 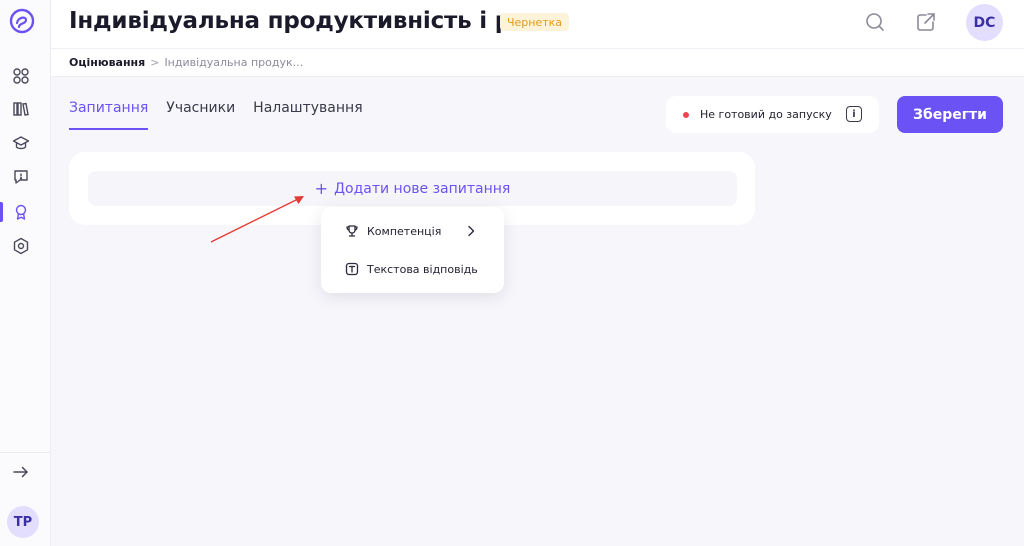 What do you see at coordinates (107, 62) in the screenshot?
I see `breadcrumb-root: Оцінювання` at bounding box center [107, 62].